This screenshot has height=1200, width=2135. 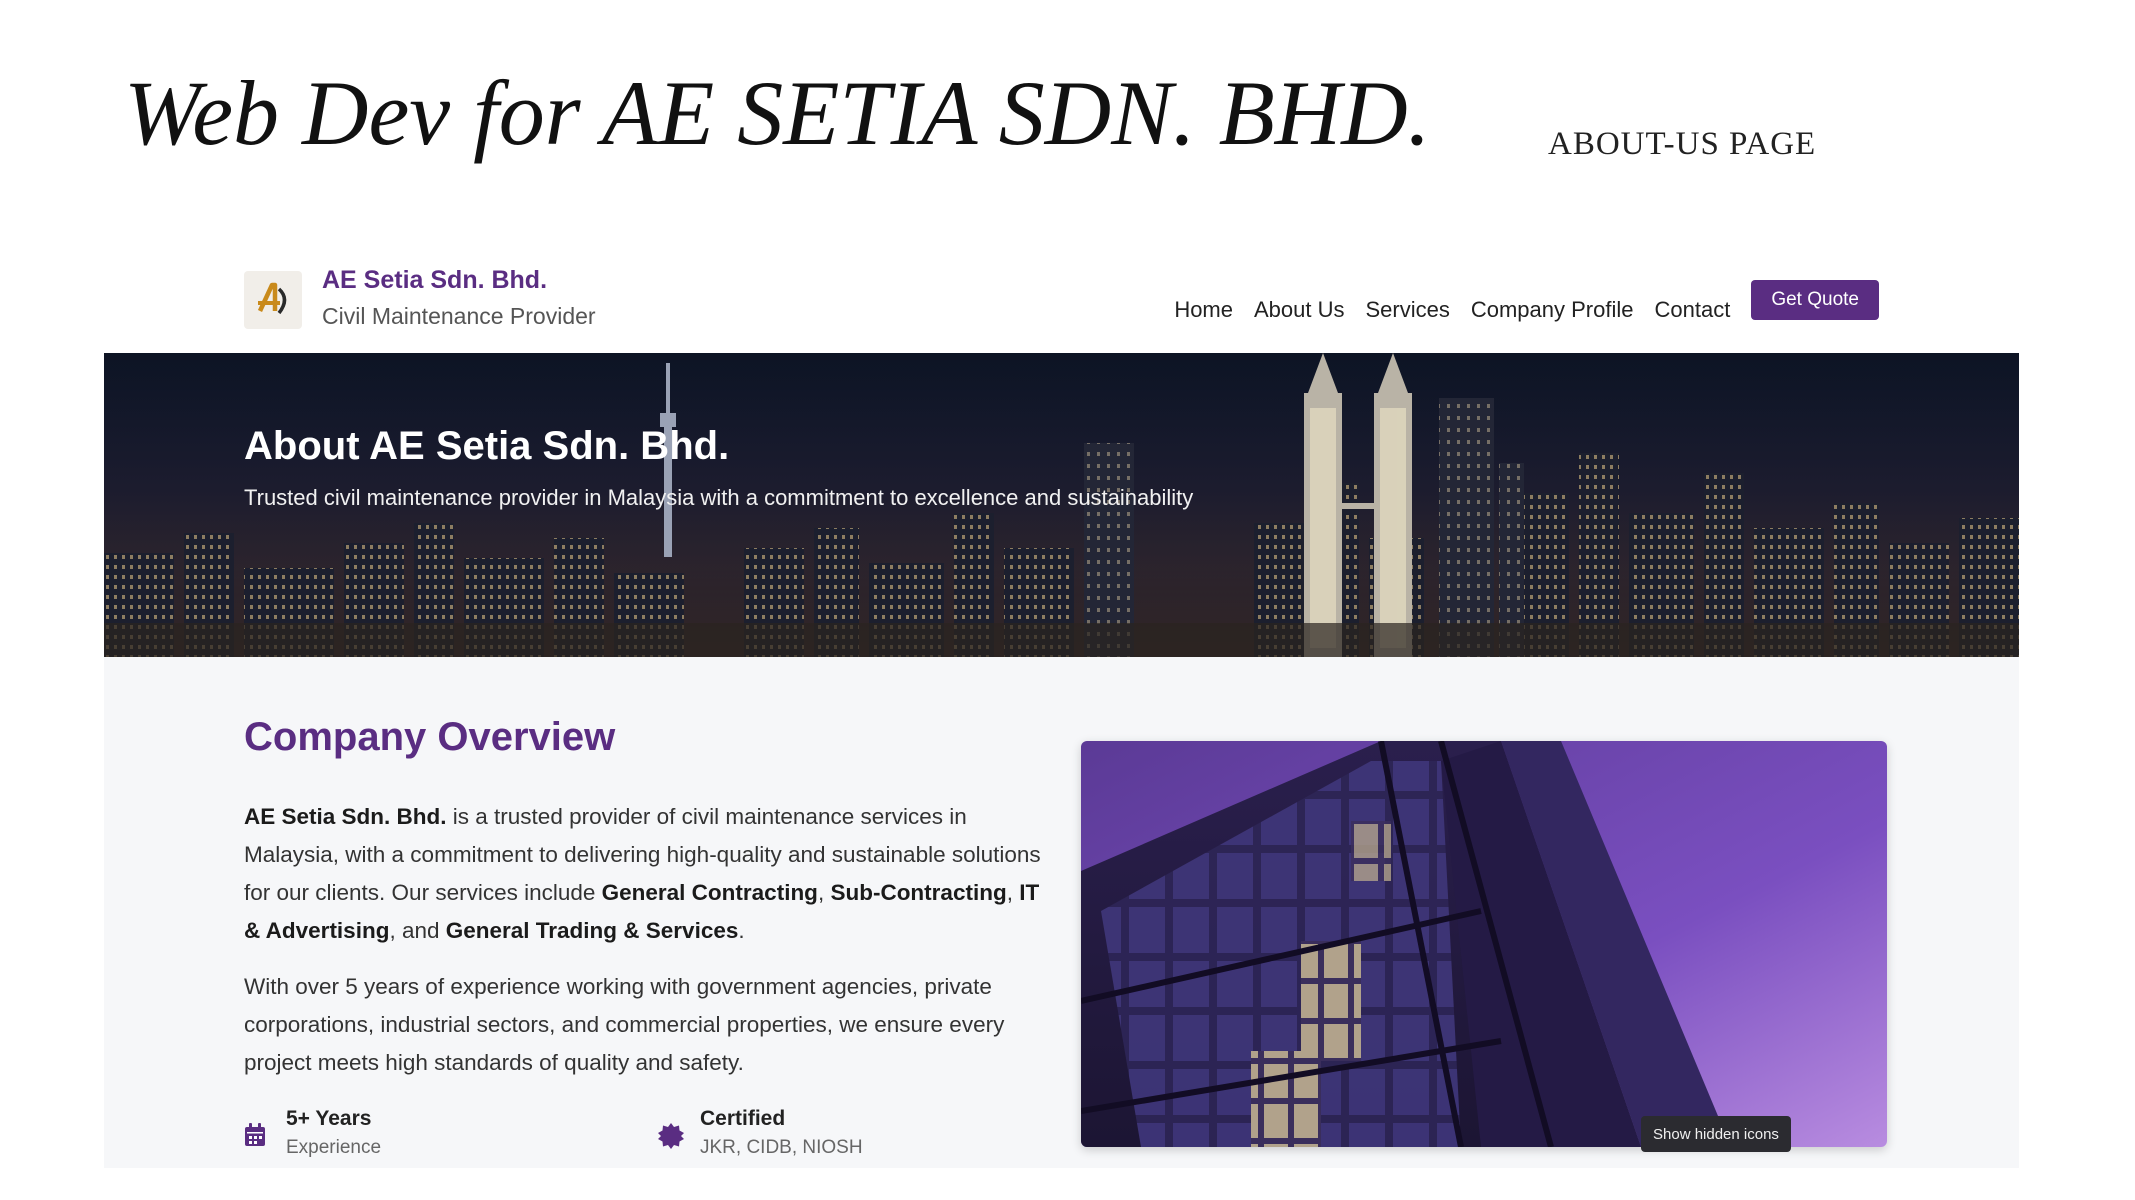 What do you see at coordinates (1716, 1134) in the screenshot?
I see `show-hidden-icons-tooltip: Show hidden icons` at bounding box center [1716, 1134].